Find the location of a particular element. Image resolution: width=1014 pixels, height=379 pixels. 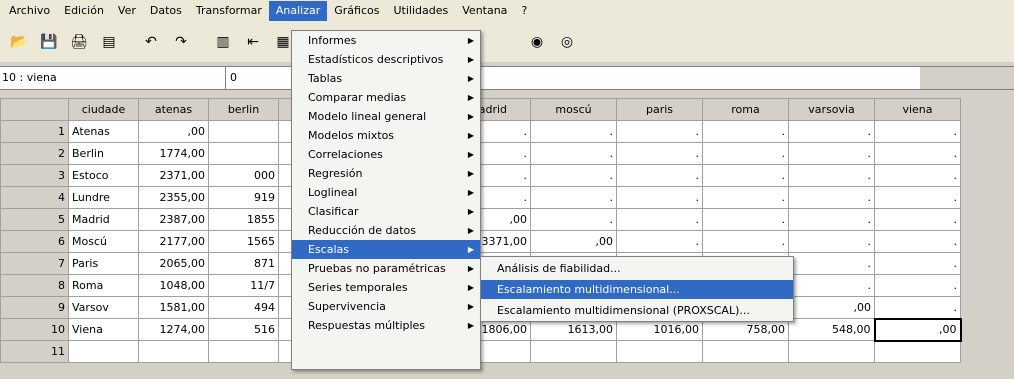

data-cell: 516 is located at coordinates (243, 329).